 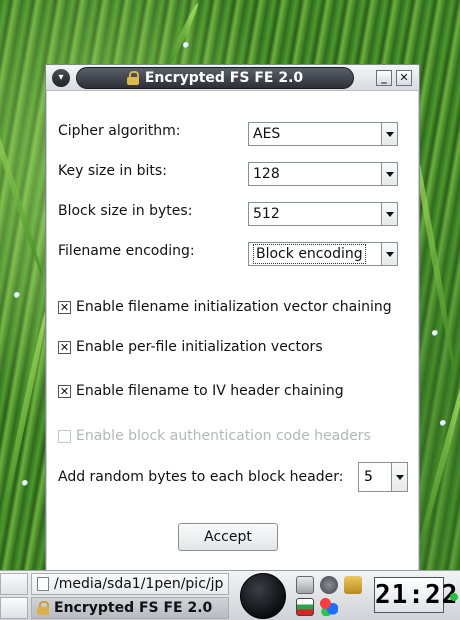 I want to click on flag-icon, so click(x=305, y=607).